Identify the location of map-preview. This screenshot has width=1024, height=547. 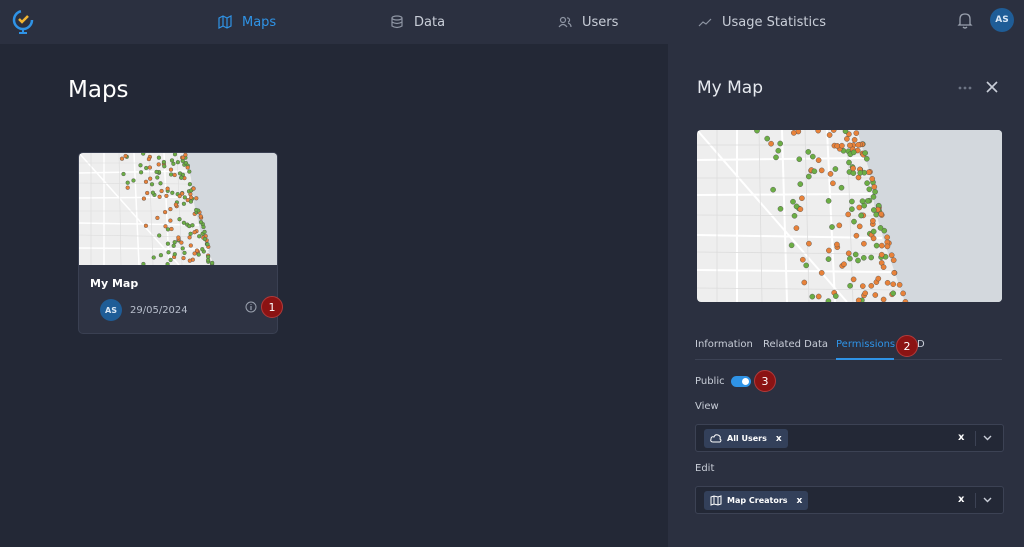
(849, 216).